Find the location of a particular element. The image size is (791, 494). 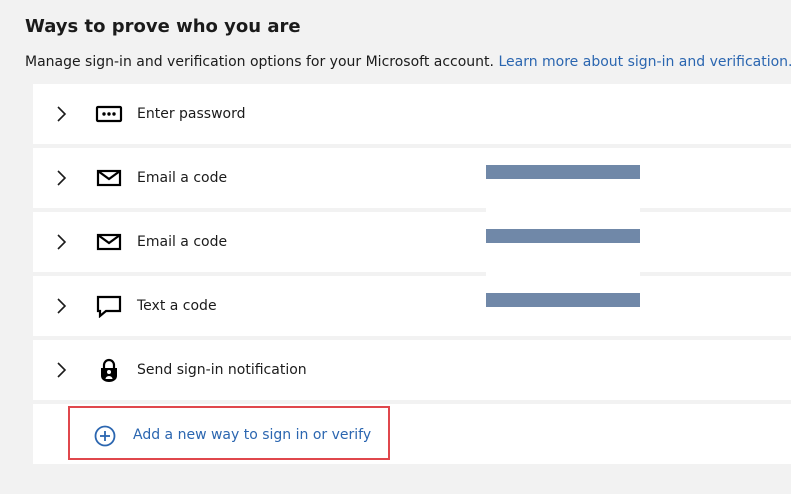

add-method-button: Add a new way to sign in or verify is located at coordinates (229, 433).